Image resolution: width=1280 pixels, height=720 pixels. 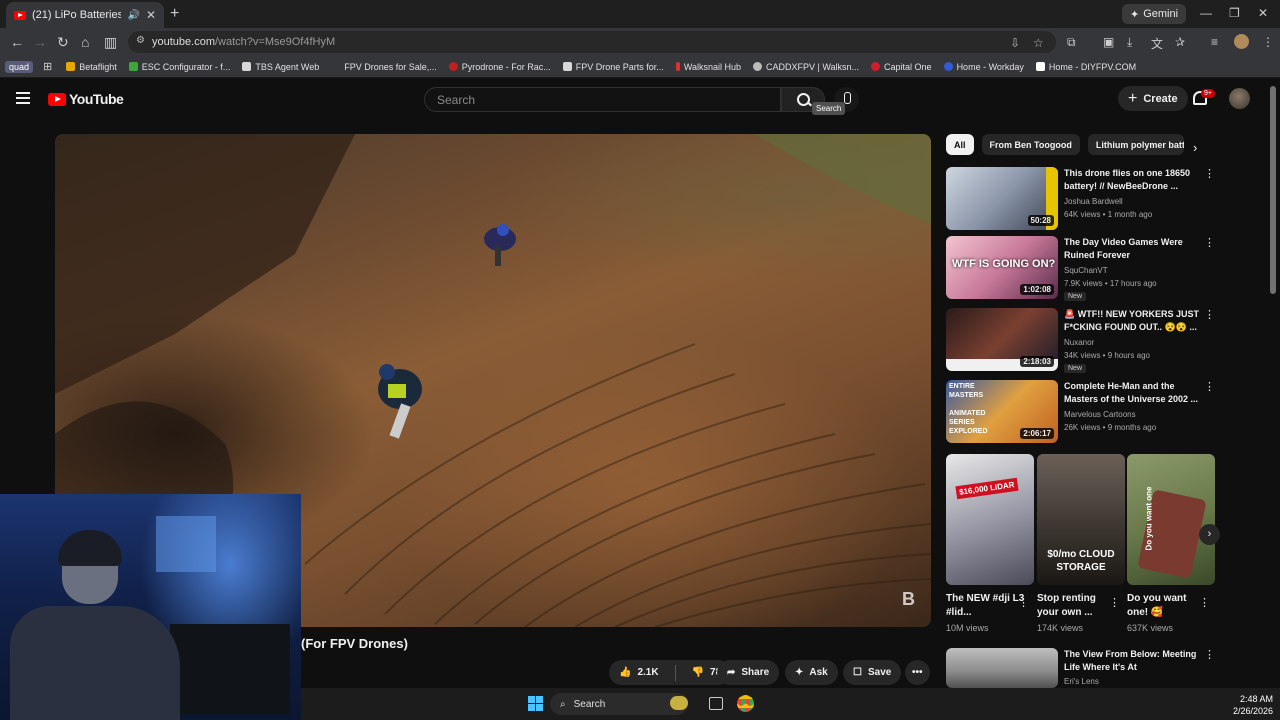 What do you see at coordinates (1002, 339) in the screenshot?
I see `video-thumbnail: 2:18:03` at bounding box center [1002, 339].